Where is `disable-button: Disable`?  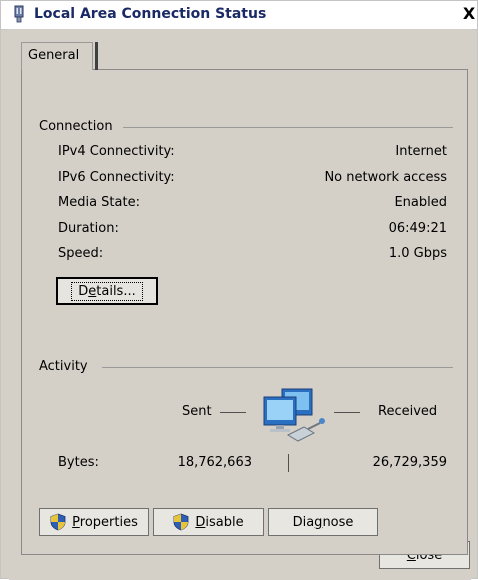 disable-button: Disable is located at coordinates (208, 522).